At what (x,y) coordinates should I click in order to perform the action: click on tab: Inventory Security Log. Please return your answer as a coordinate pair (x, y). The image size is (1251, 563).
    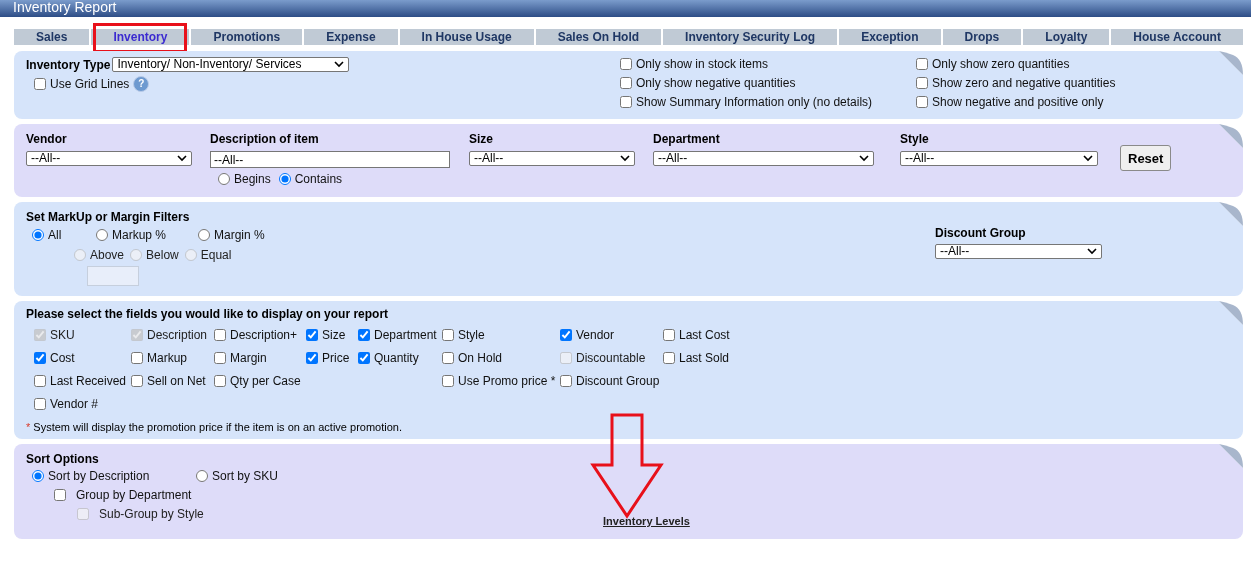
    Looking at the image, I should click on (750, 37).